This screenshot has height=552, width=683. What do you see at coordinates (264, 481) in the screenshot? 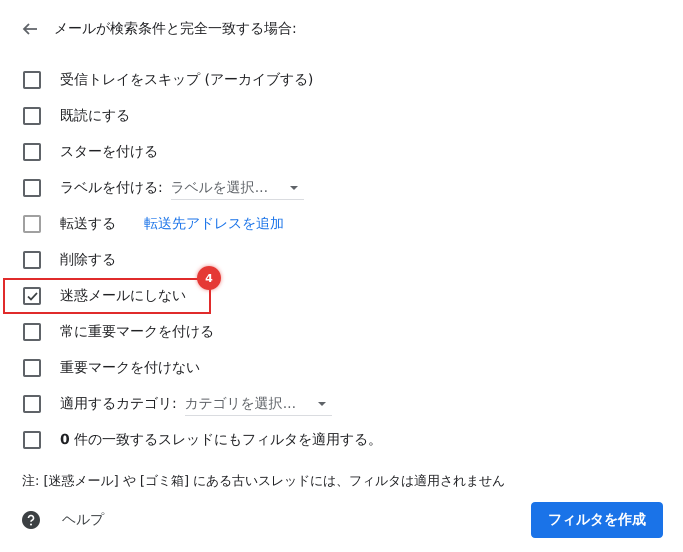
I see `note-text: 注: [迷惑メール] や [ゴミ箱] にある古いスレッドには、フィルタは適用されません` at bounding box center [264, 481].